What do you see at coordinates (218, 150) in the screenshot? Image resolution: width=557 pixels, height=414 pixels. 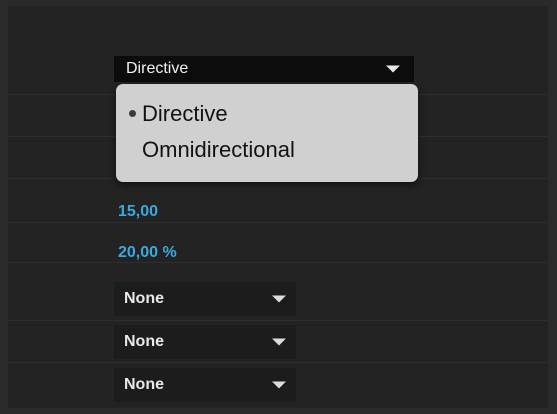 I see `popup-option-omnidirectional: Omnidirectional` at bounding box center [218, 150].